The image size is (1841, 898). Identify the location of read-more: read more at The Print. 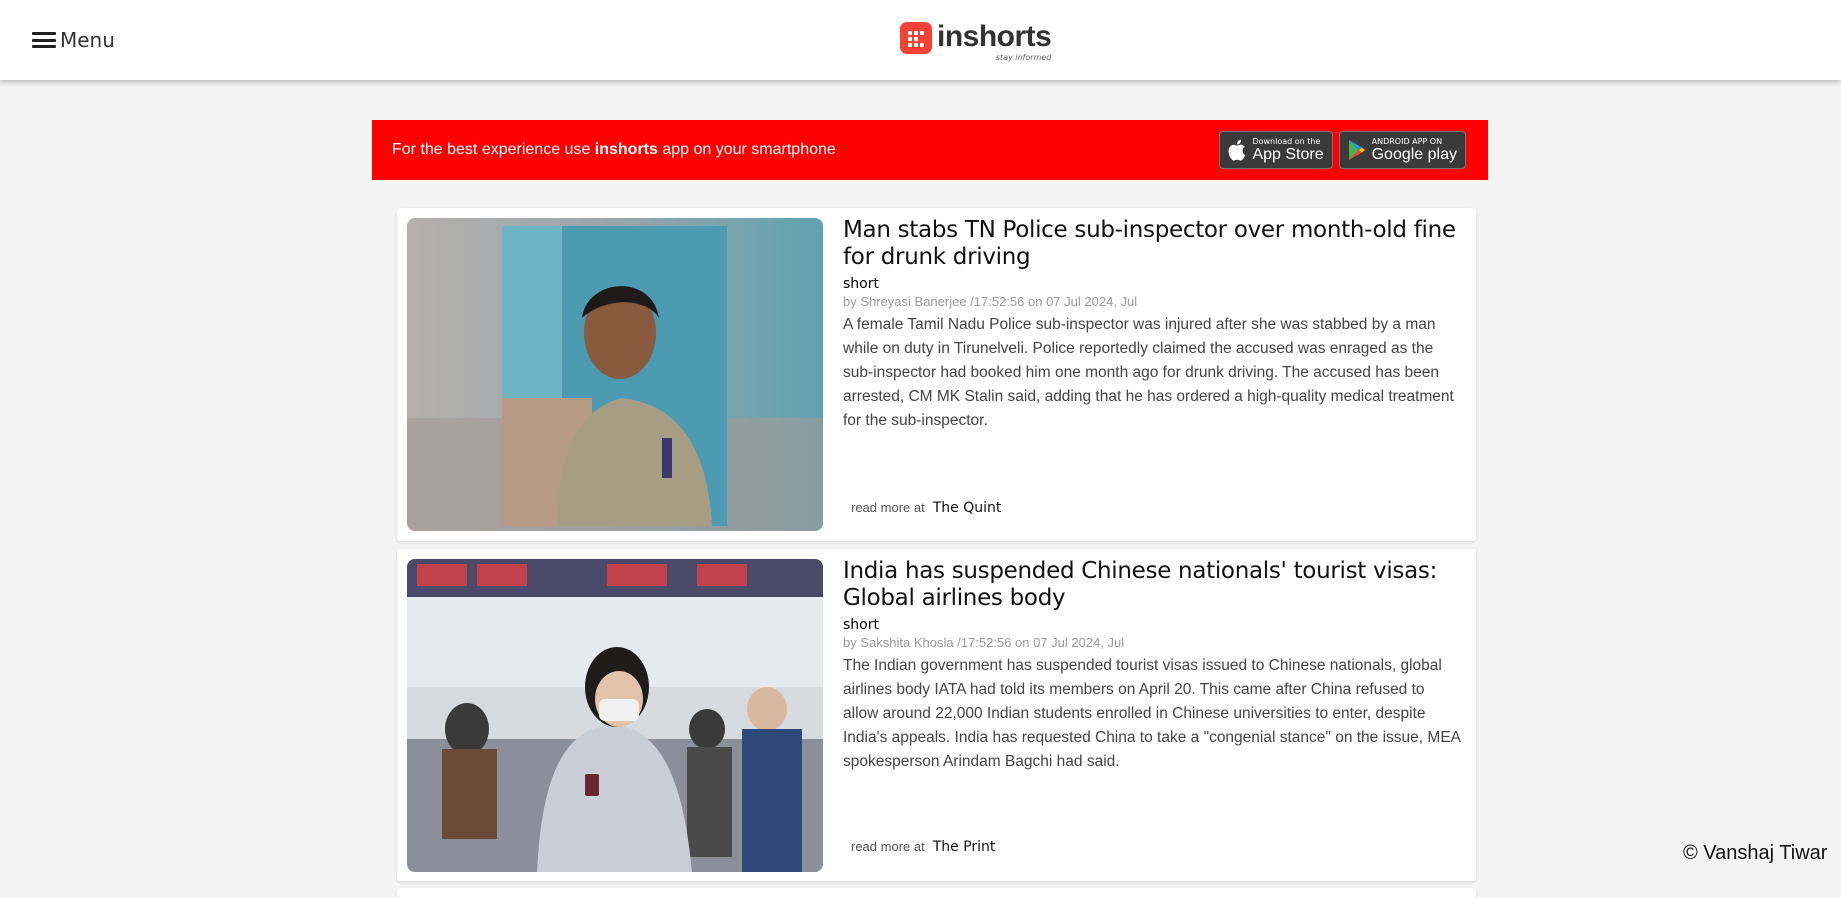
(923, 847).